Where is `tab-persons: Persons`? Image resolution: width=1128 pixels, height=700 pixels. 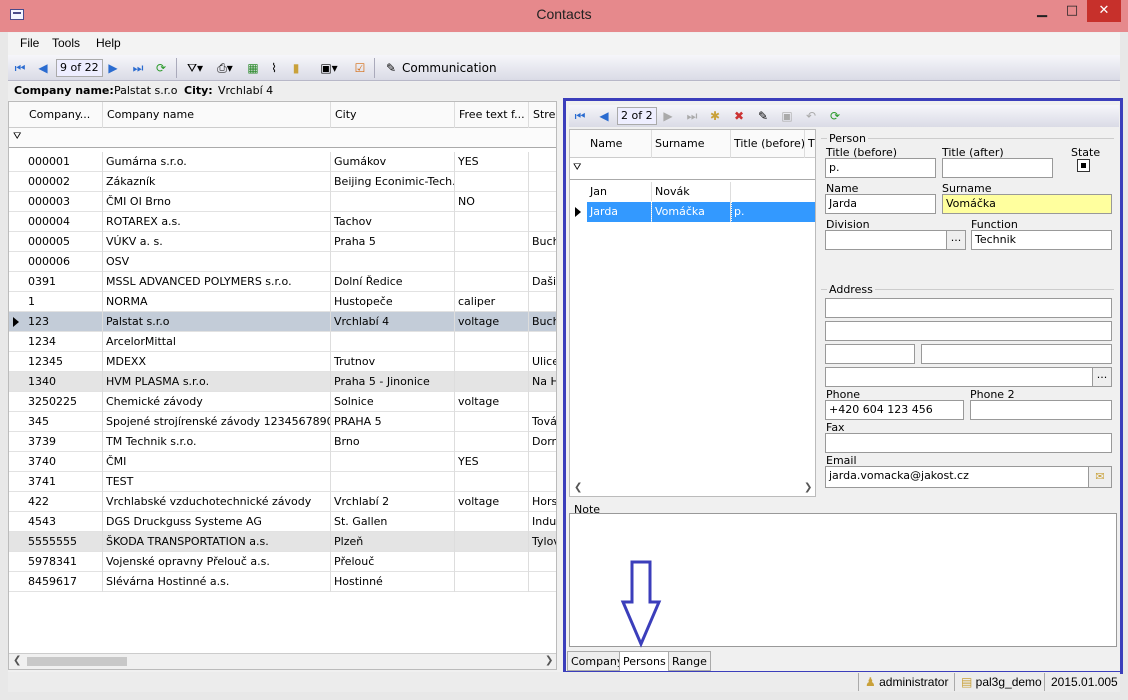
tab-persons: Persons is located at coordinates (644, 661).